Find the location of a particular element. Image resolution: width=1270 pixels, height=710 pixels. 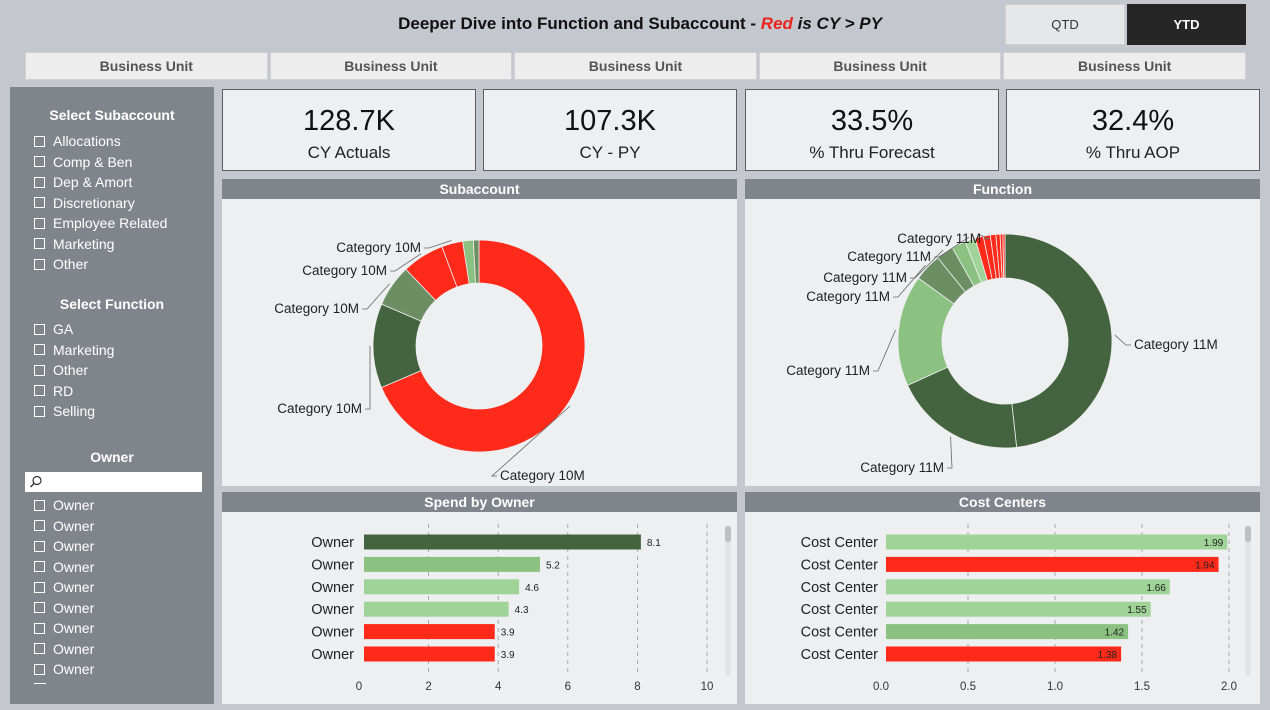

panel-title: Subaccount is located at coordinates (479, 189).